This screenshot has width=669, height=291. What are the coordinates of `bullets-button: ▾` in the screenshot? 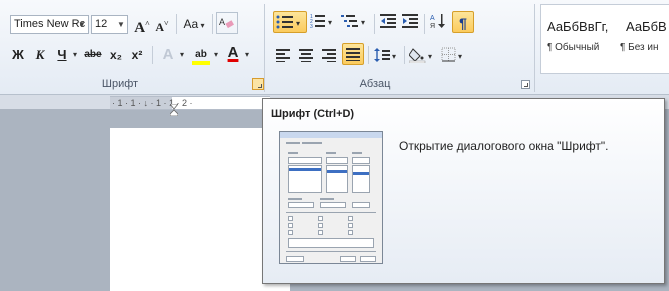 It's located at (290, 22).